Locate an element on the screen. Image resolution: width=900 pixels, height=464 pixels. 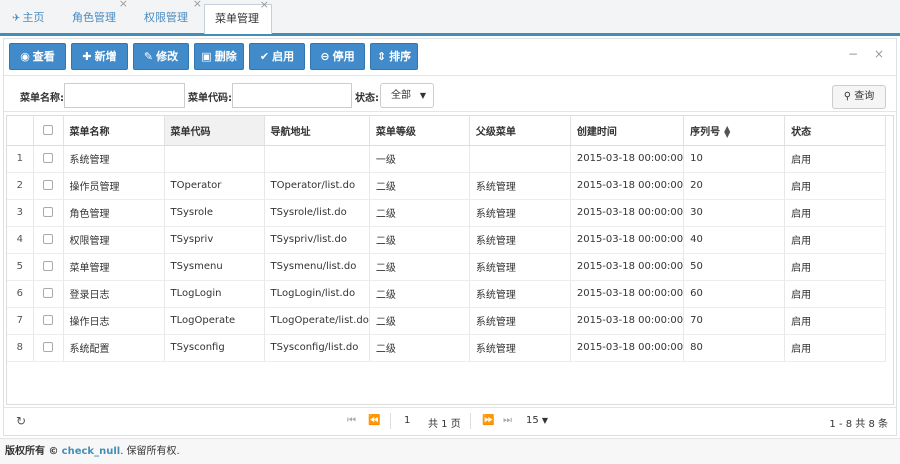
table-cell: 角色管理 is located at coordinates (114, 213).